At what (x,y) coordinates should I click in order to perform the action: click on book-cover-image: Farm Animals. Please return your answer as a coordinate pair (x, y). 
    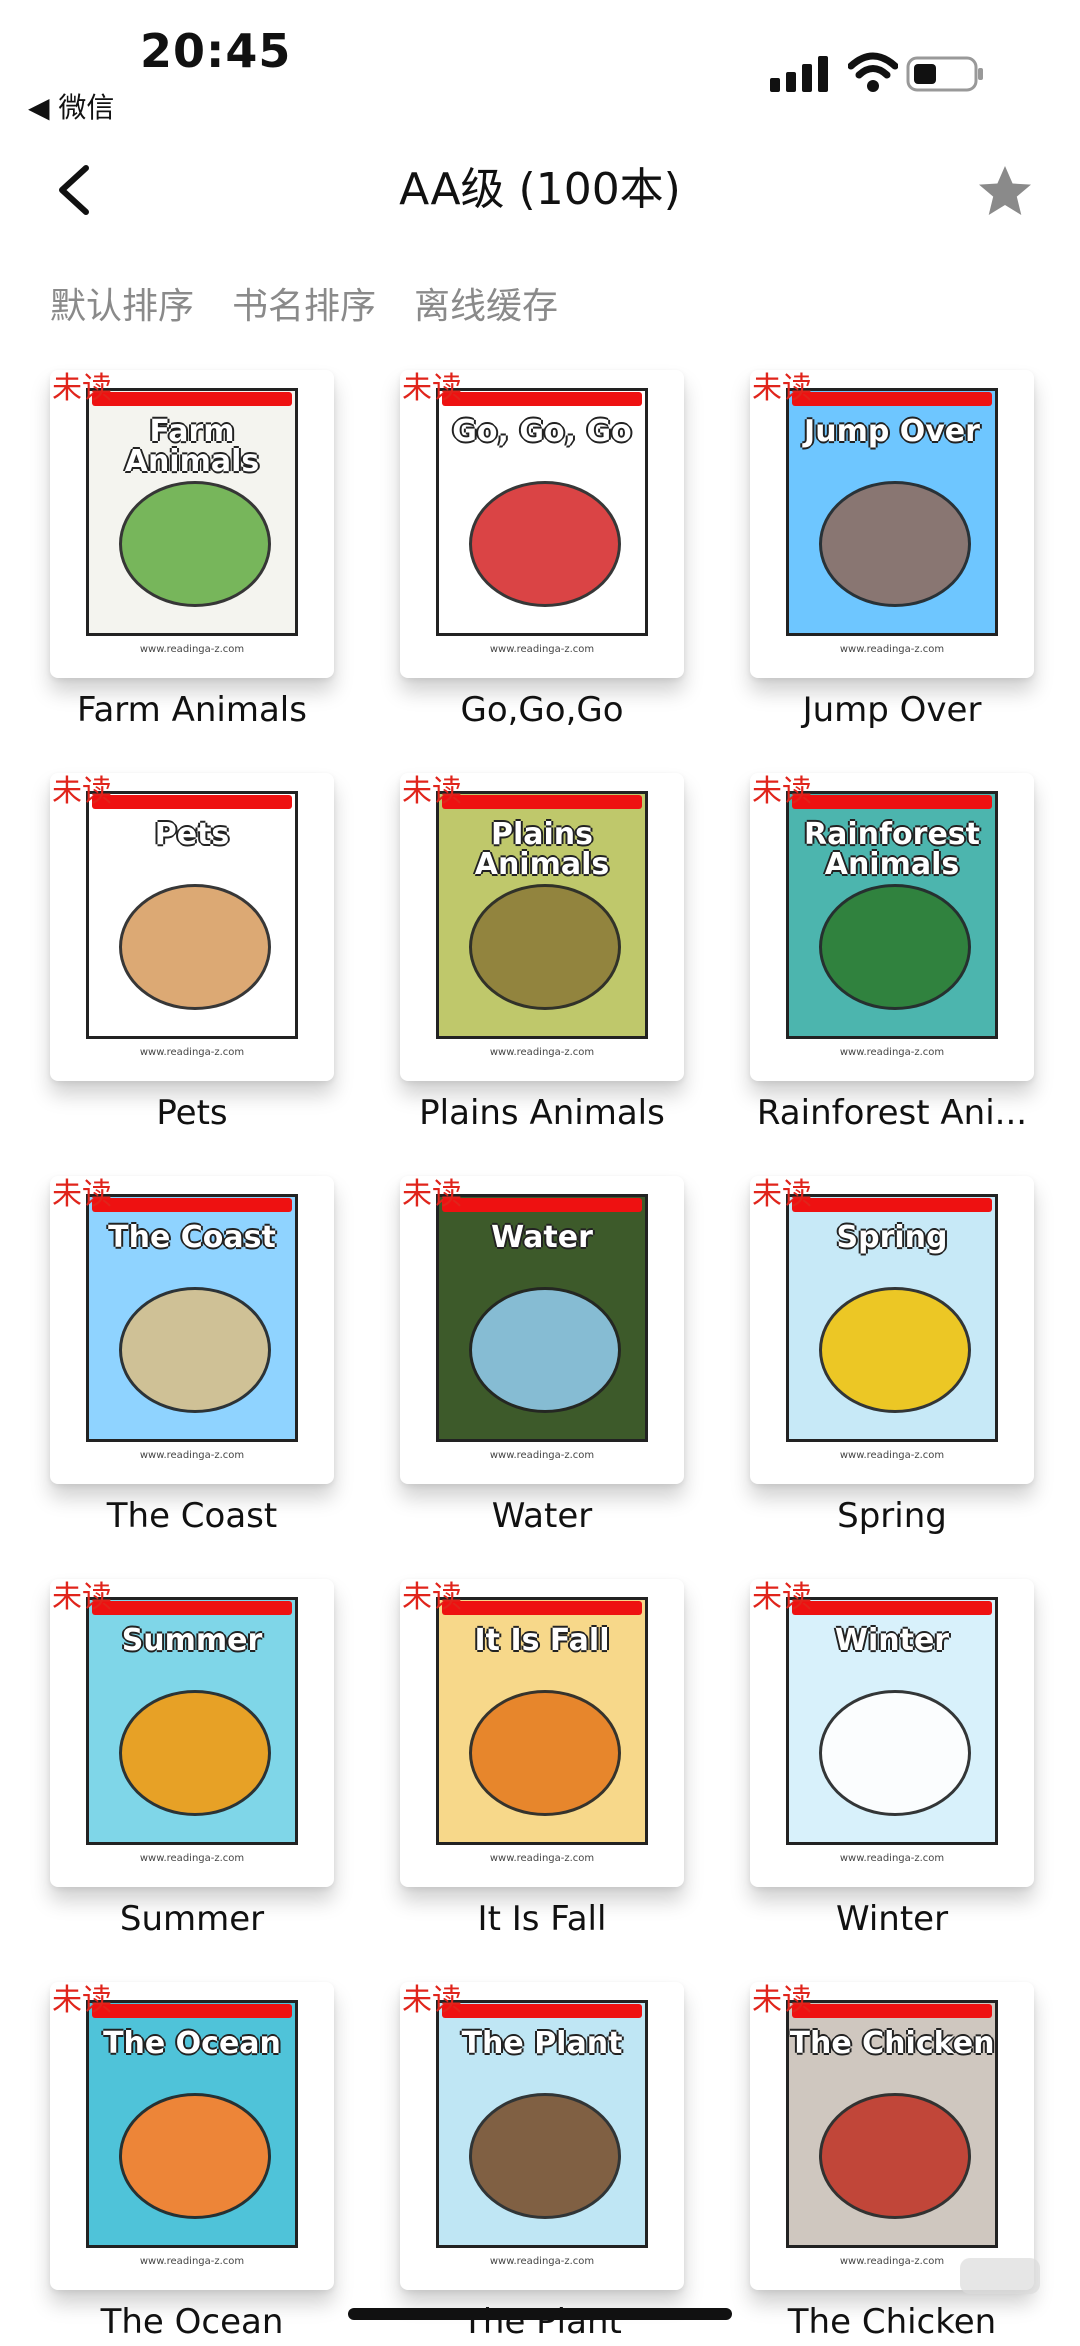
    Looking at the image, I should click on (192, 512).